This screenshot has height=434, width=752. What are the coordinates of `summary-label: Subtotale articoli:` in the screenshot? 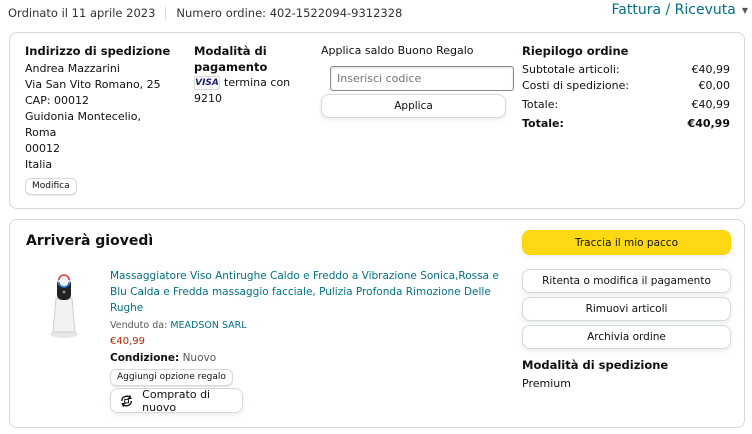 It's located at (571, 69).